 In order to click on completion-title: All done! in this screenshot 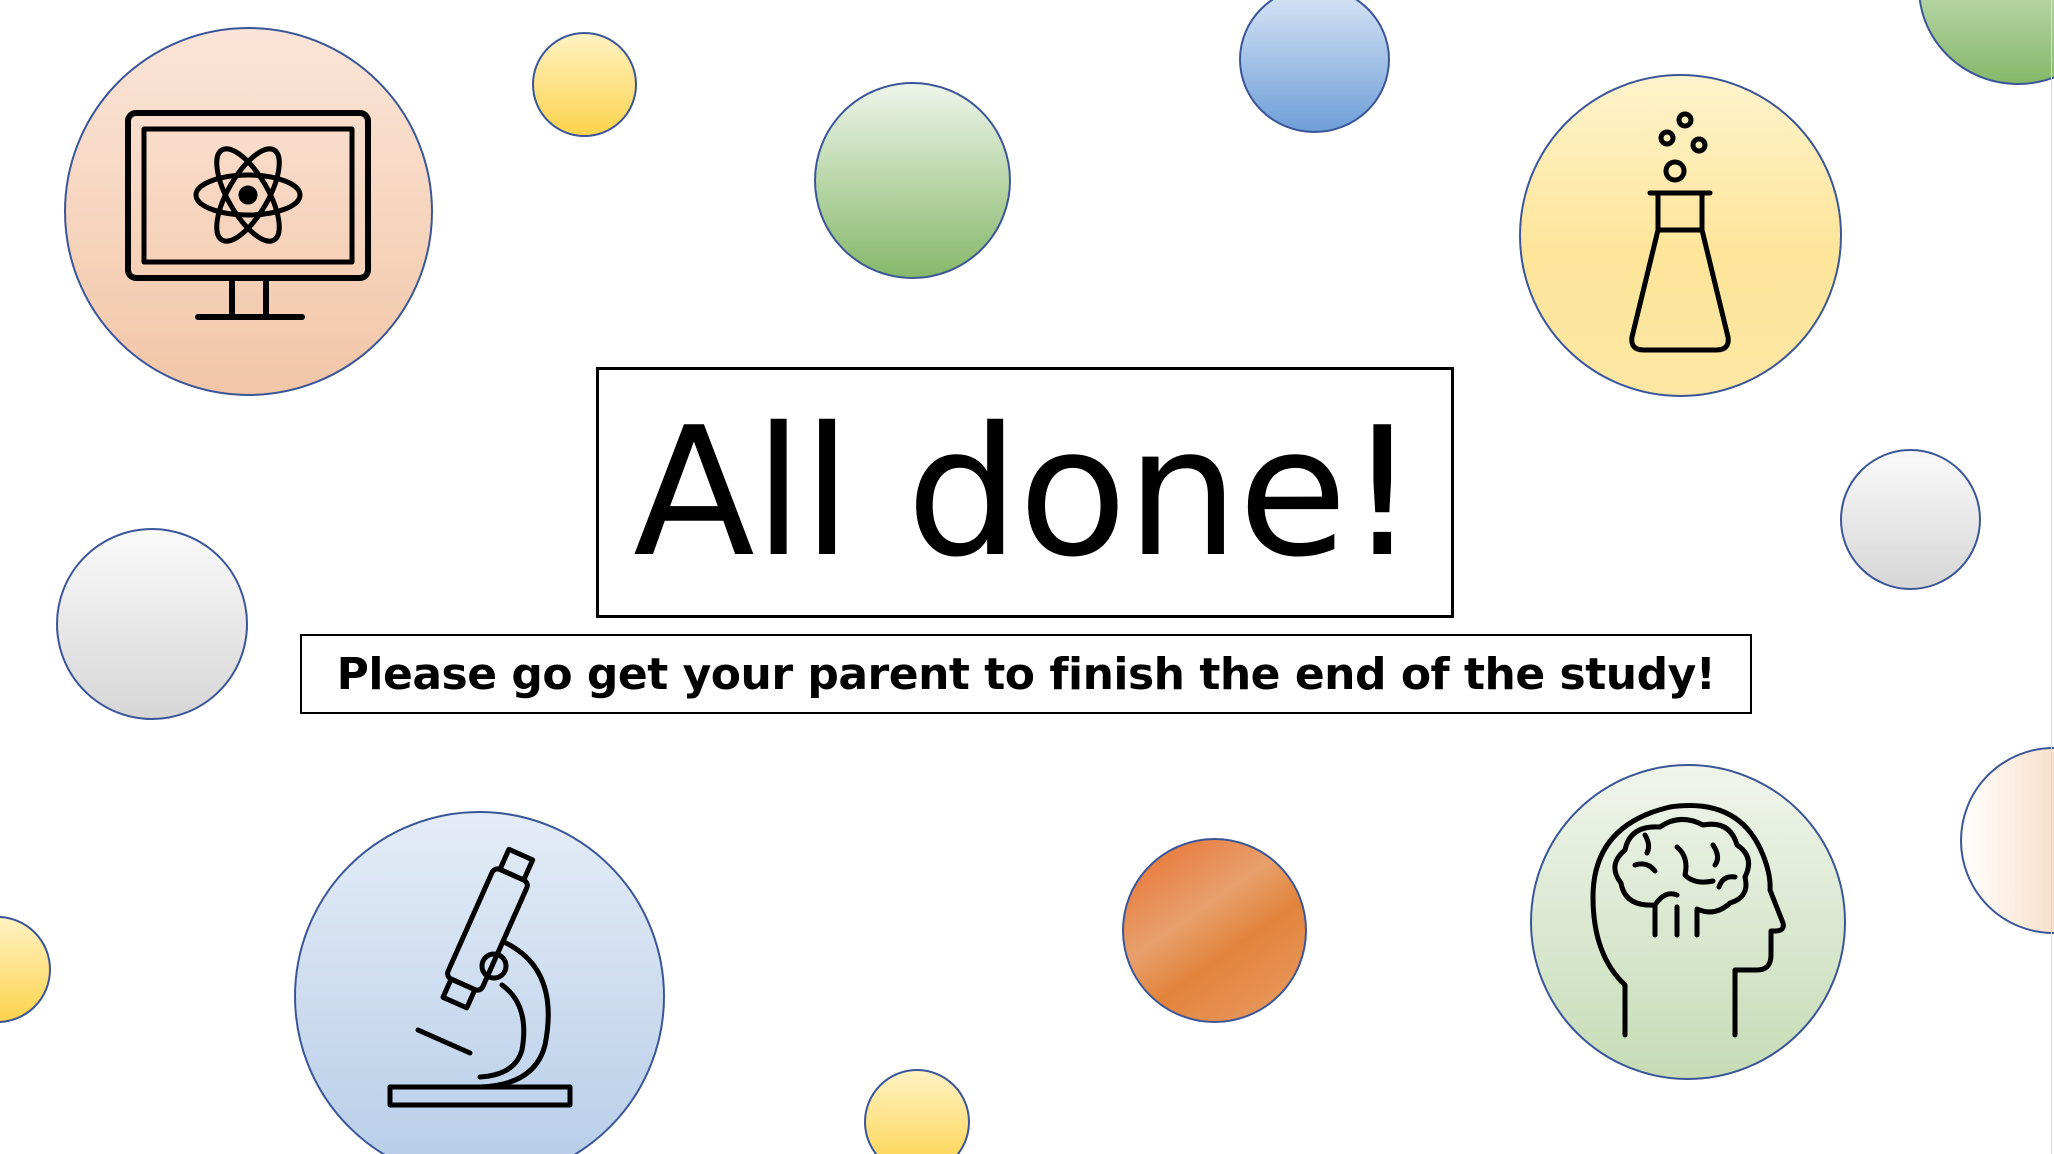, I will do `click(1025, 492)`.